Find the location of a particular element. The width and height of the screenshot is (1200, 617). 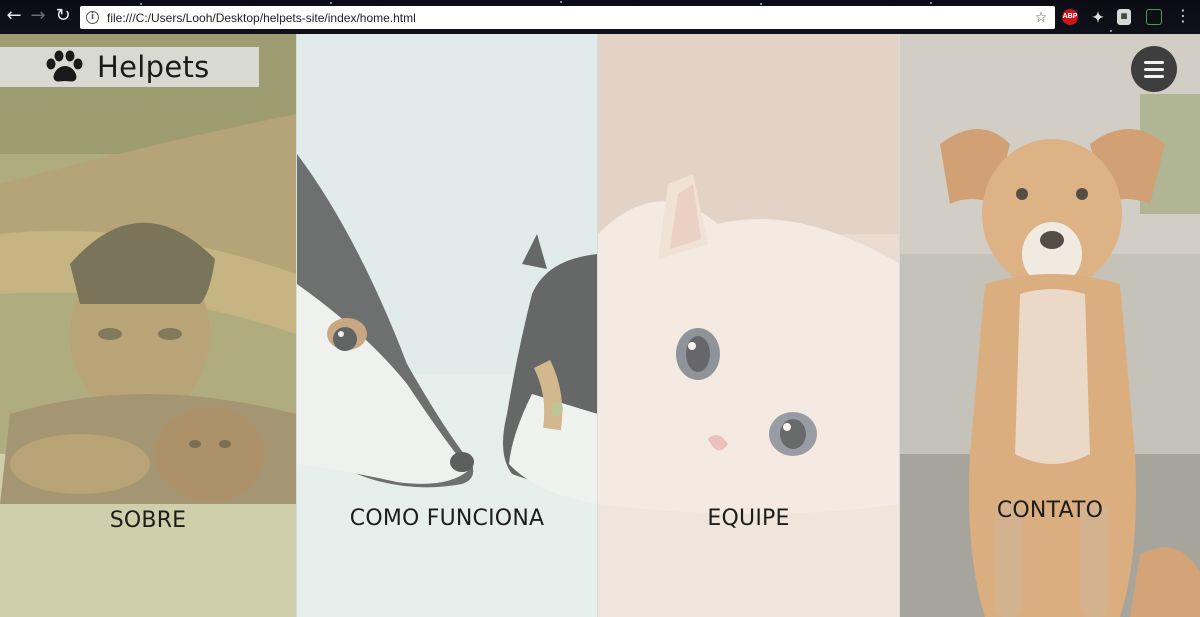

panel-label-como-funciona: COMO FUNCIONA is located at coordinates (447, 518).